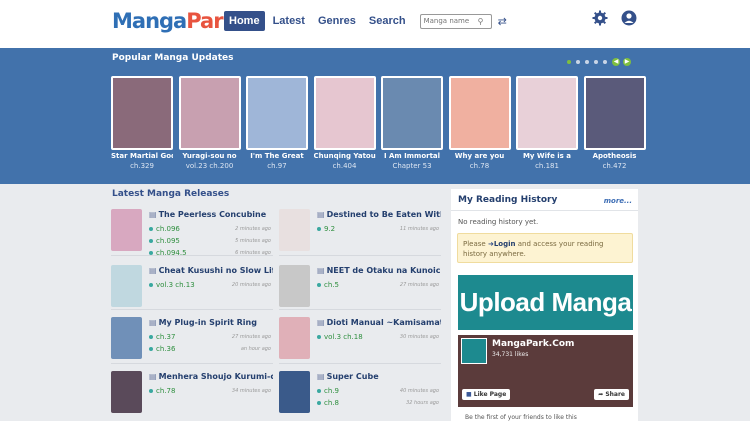 The image size is (750, 421). I want to click on card-chapter: vol.23 ch.200, so click(210, 166).